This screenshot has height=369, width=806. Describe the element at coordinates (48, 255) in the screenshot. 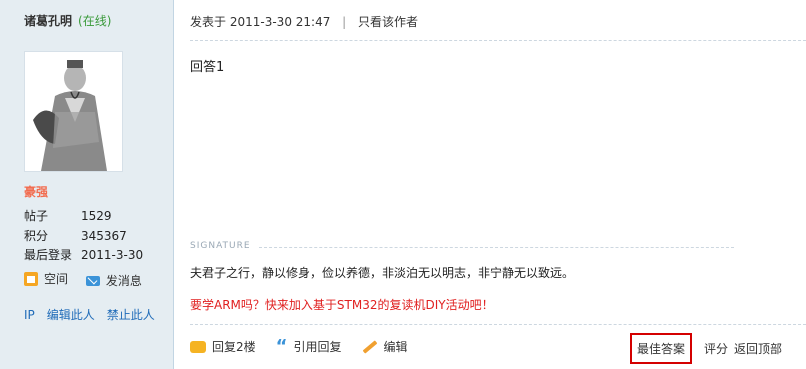

I see `stat-label: 最后登录` at that location.